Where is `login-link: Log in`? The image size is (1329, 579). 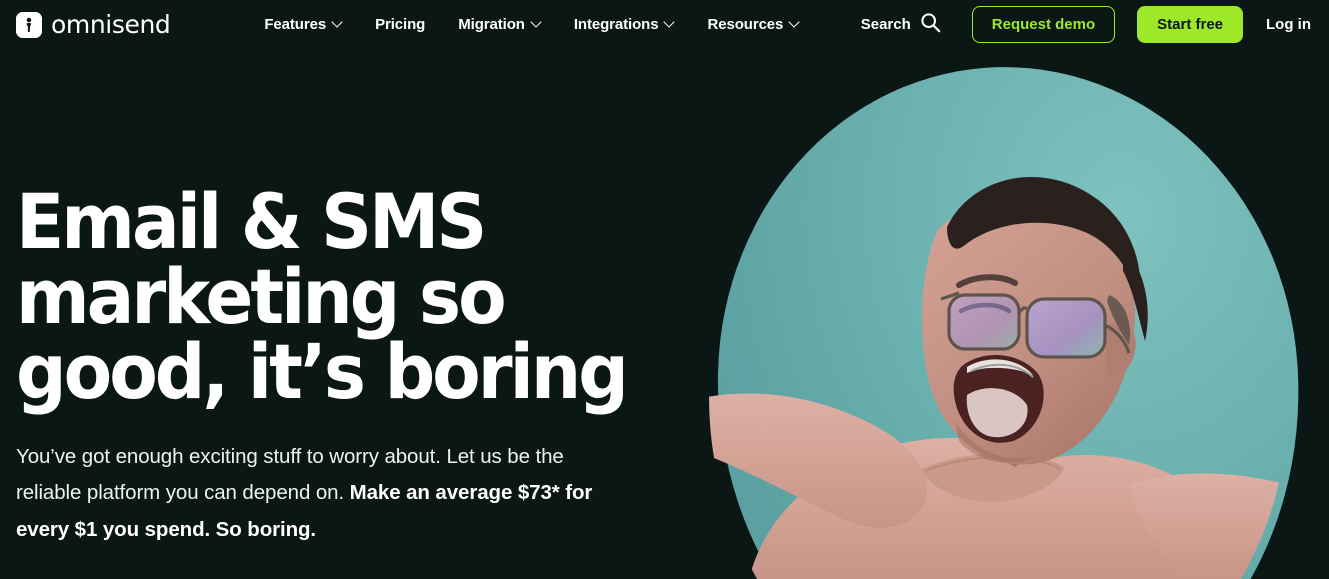 login-link: Log in is located at coordinates (1288, 24).